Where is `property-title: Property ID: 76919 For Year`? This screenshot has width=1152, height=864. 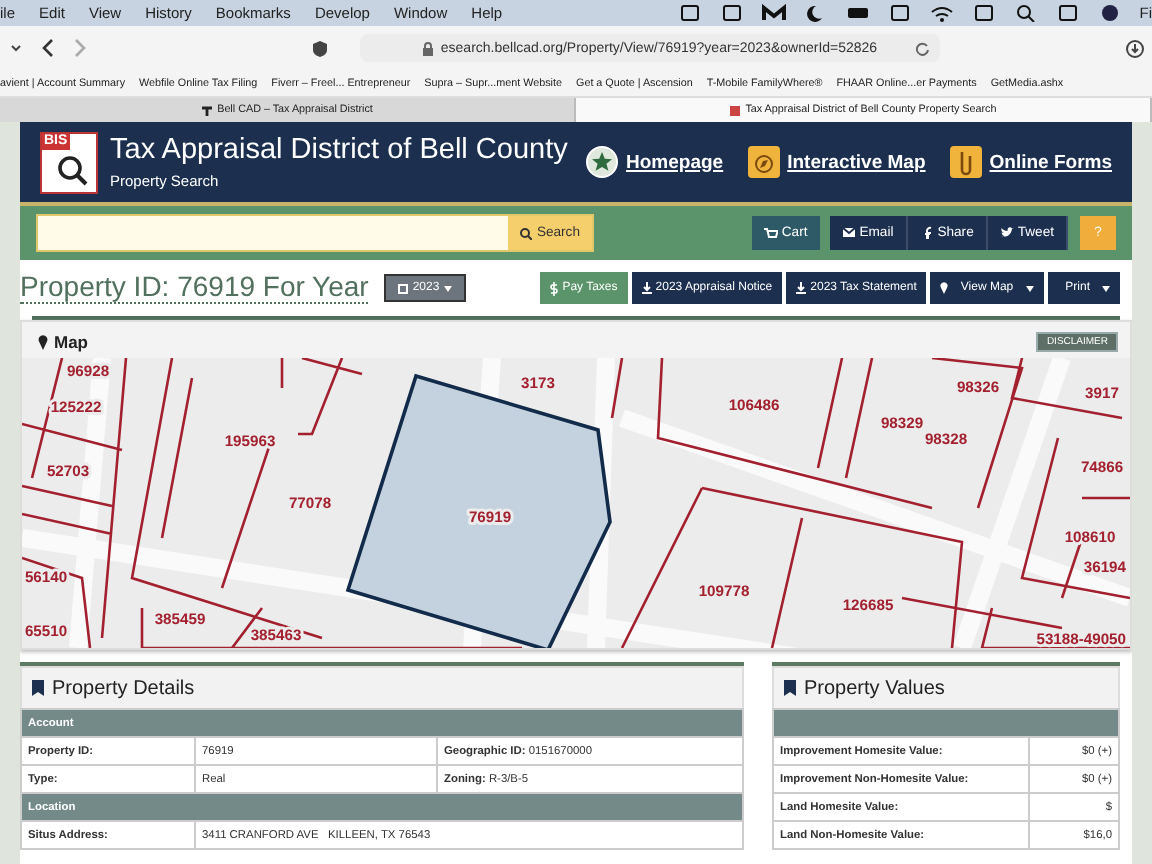
property-title: Property ID: 76919 For Year is located at coordinates (194, 288).